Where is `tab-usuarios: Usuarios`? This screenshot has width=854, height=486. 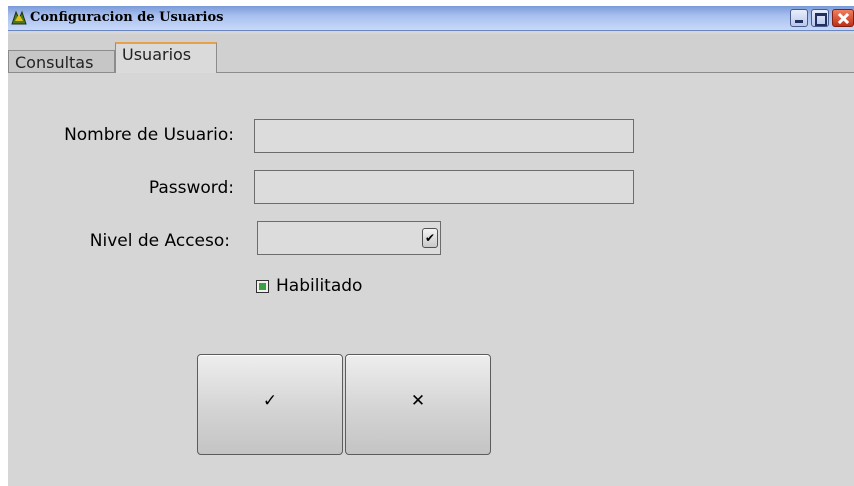
tab-usuarios: Usuarios is located at coordinates (166, 57).